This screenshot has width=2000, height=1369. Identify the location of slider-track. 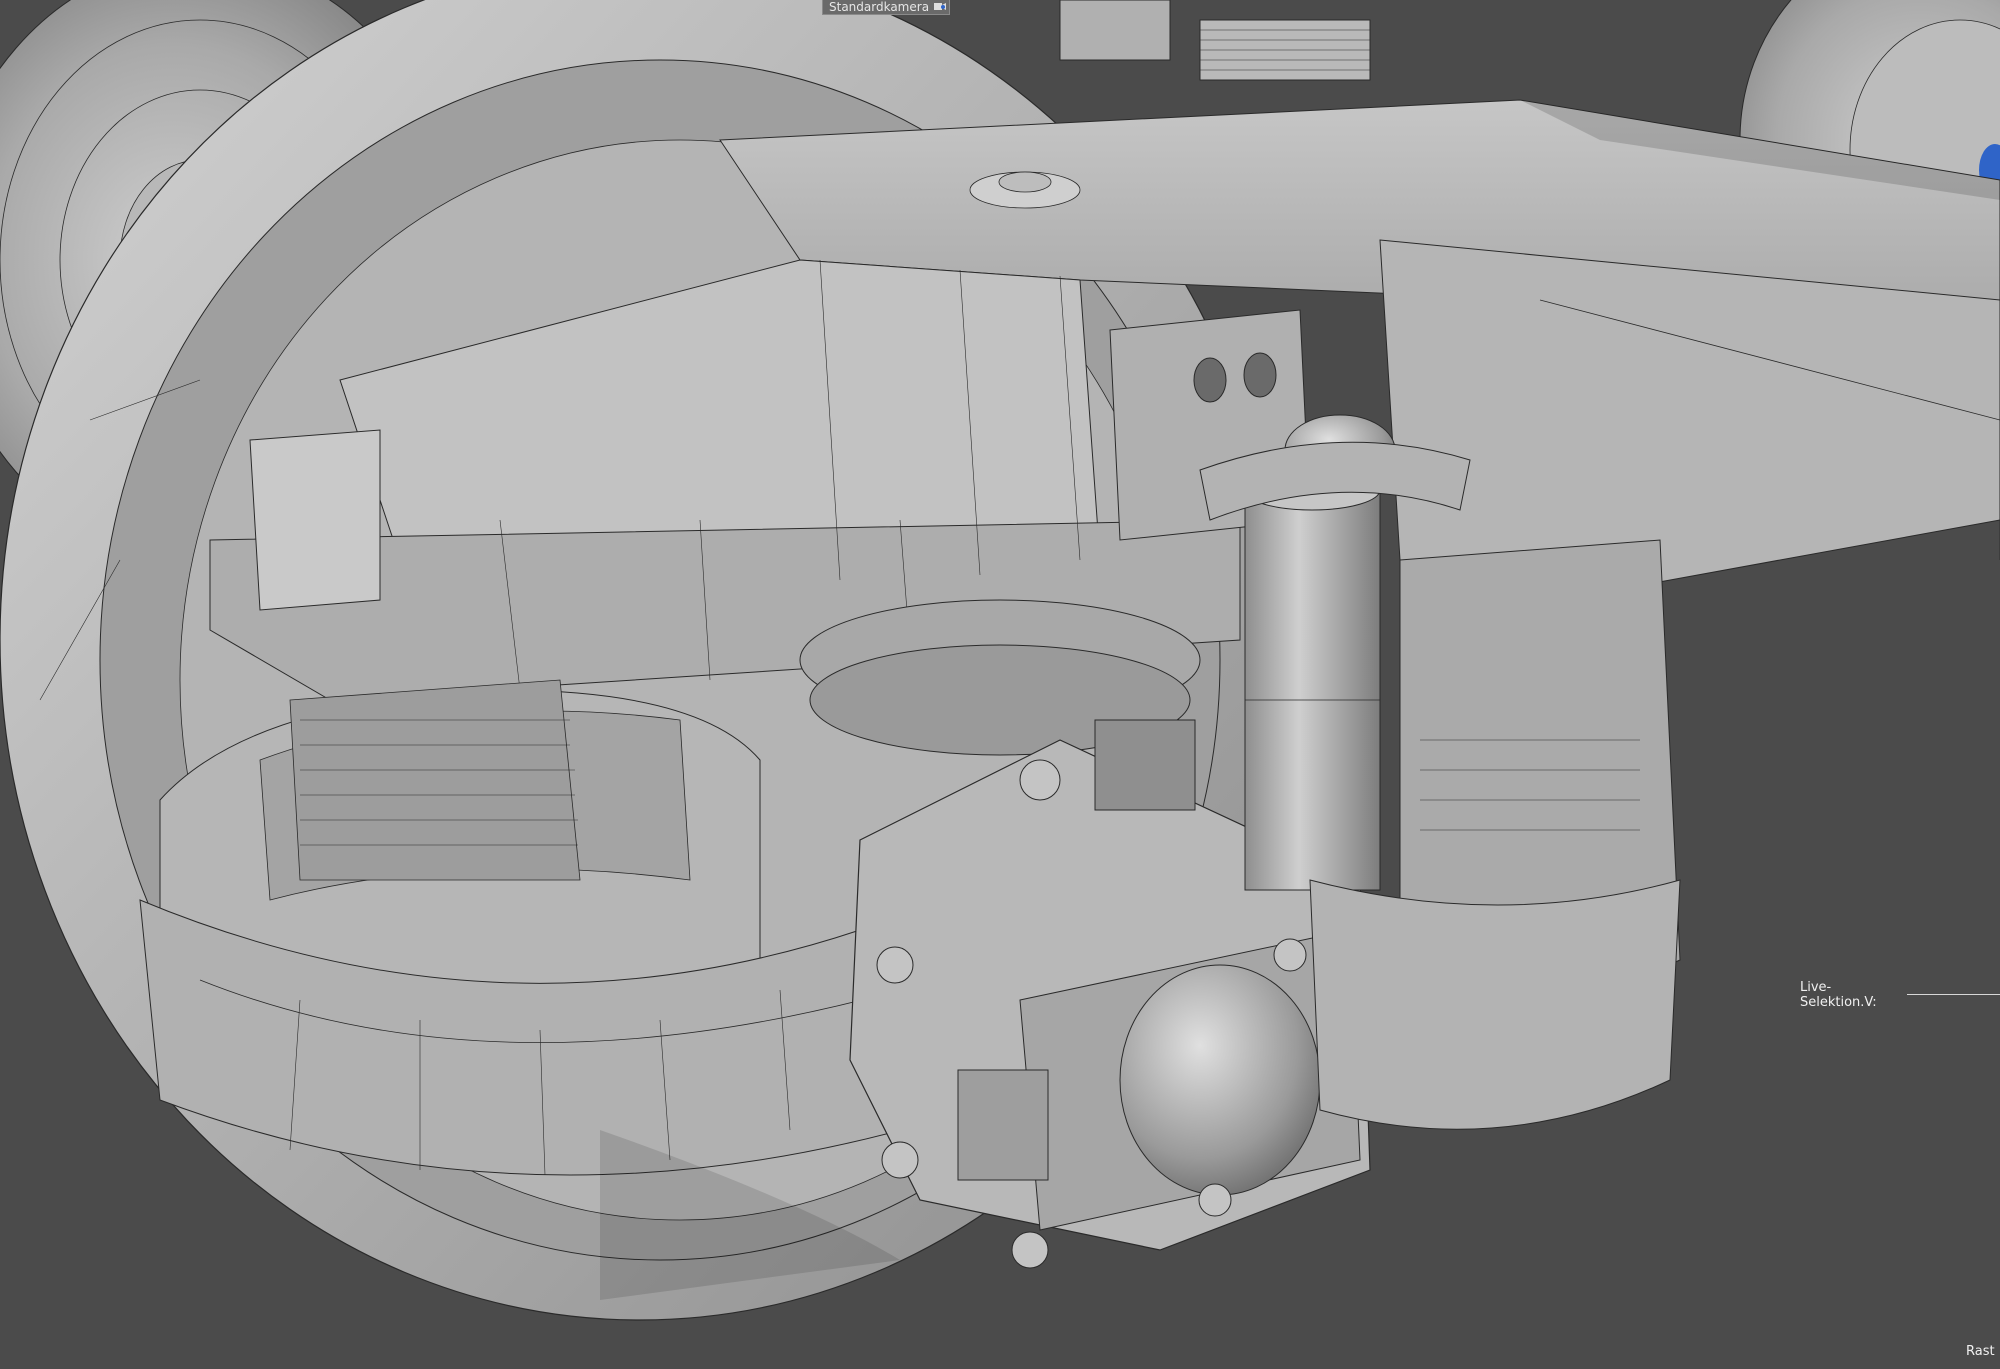
(1953, 994).